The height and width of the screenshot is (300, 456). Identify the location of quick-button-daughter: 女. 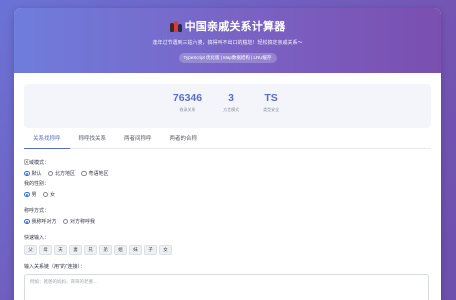
(165, 250).